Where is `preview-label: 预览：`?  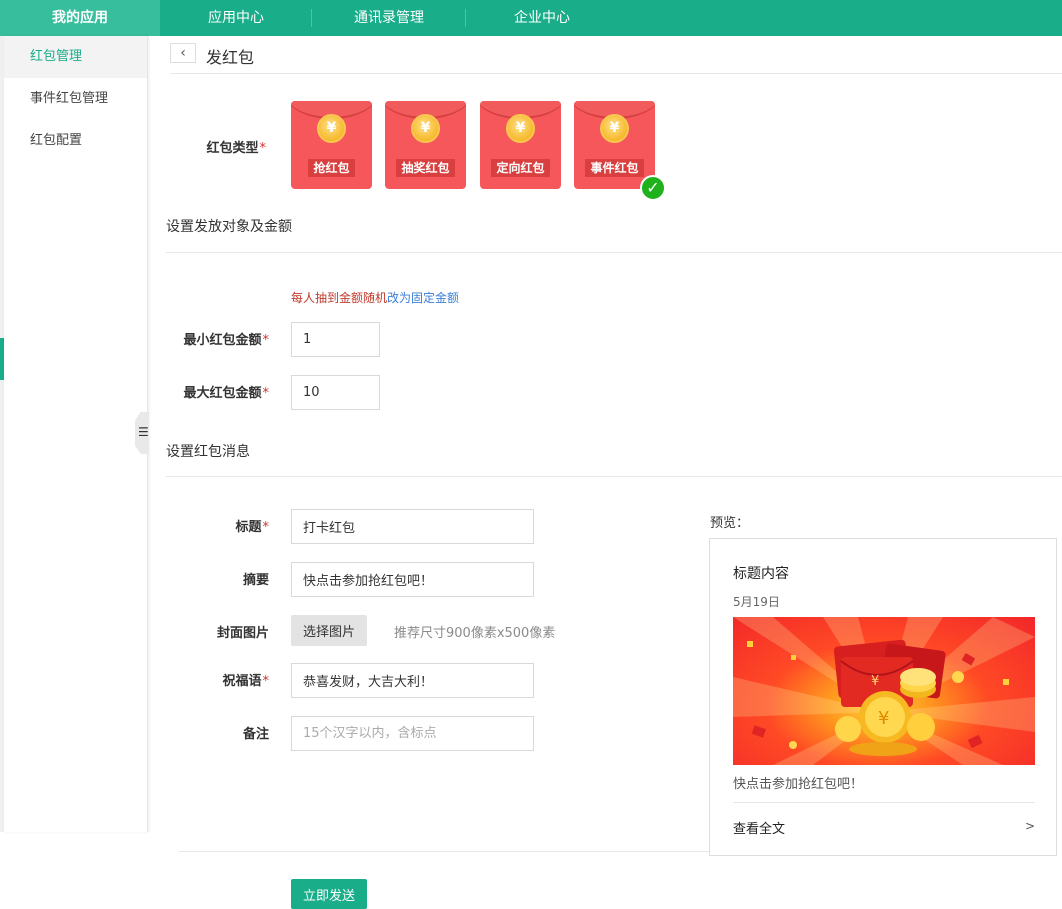 preview-label: 预览： is located at coordinates (730, 523).